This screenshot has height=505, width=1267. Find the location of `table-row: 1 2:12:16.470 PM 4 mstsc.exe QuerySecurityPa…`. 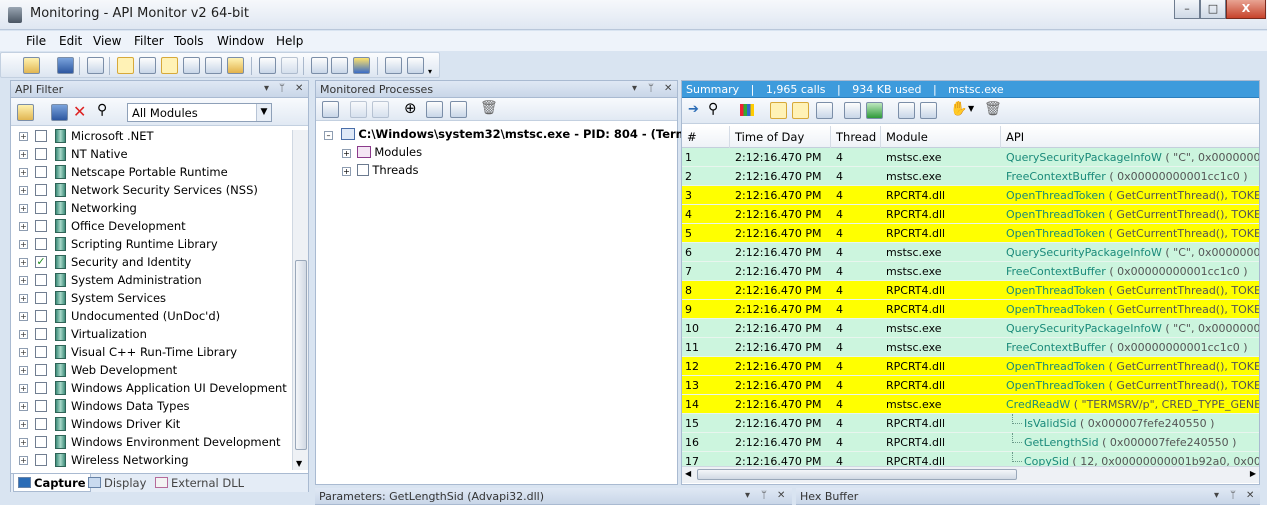

table-row: 1 2:12:16.470 PM 4 mstsc.exe QuerySecurityPa… is located at coordinates (970, 157).